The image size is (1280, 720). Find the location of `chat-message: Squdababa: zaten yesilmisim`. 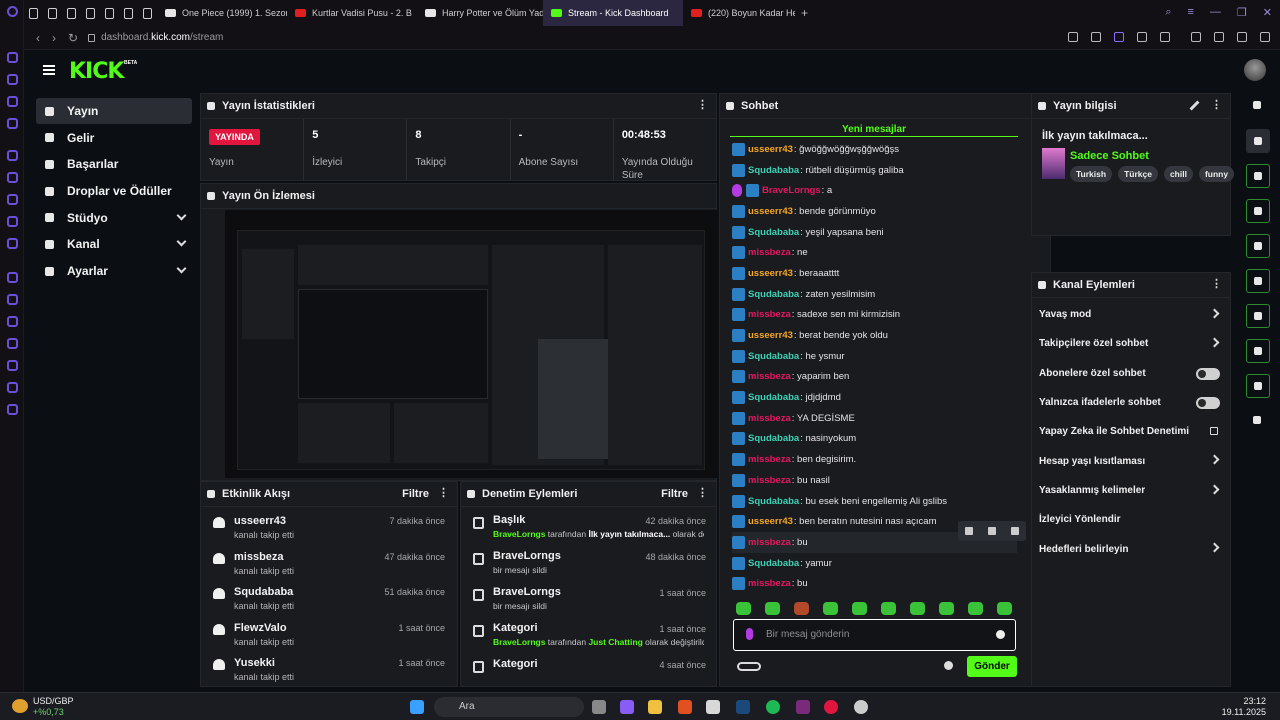

chat-message: Squdababa: zaten yesilmisim is located at coordinates (874, 294).